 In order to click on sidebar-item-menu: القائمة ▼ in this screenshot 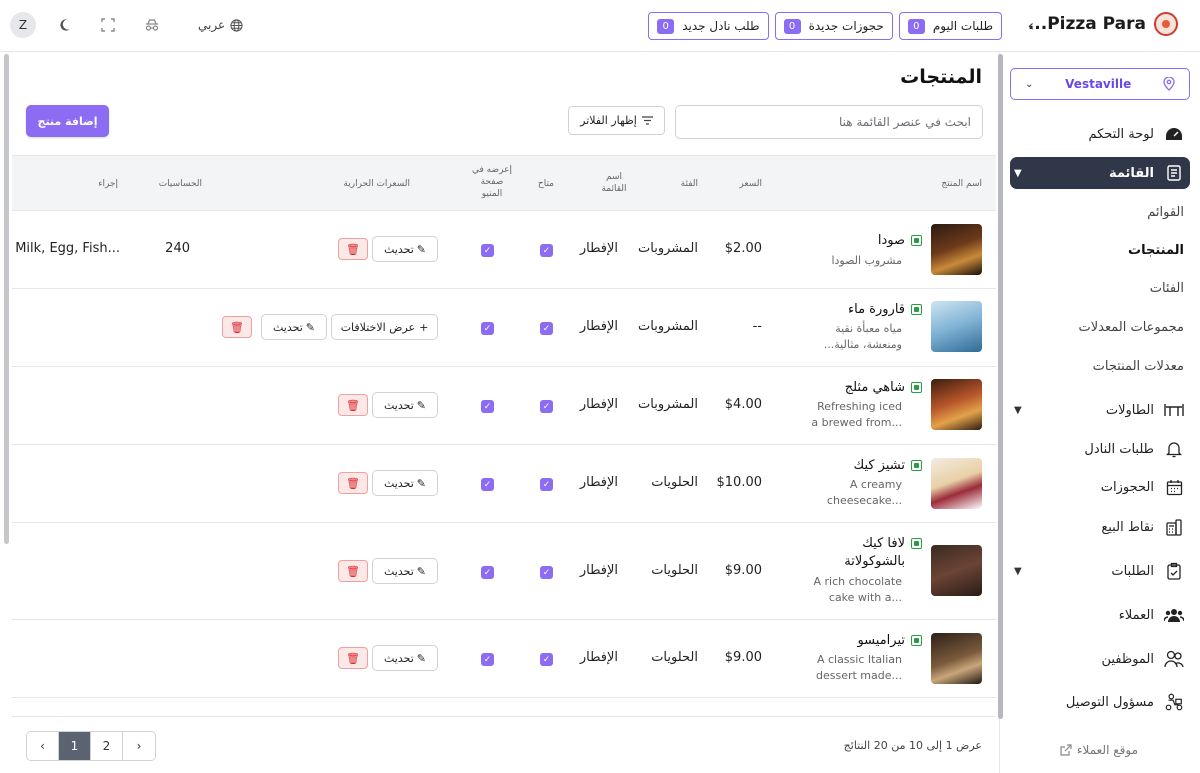, I will do `click(1100, 173)`.